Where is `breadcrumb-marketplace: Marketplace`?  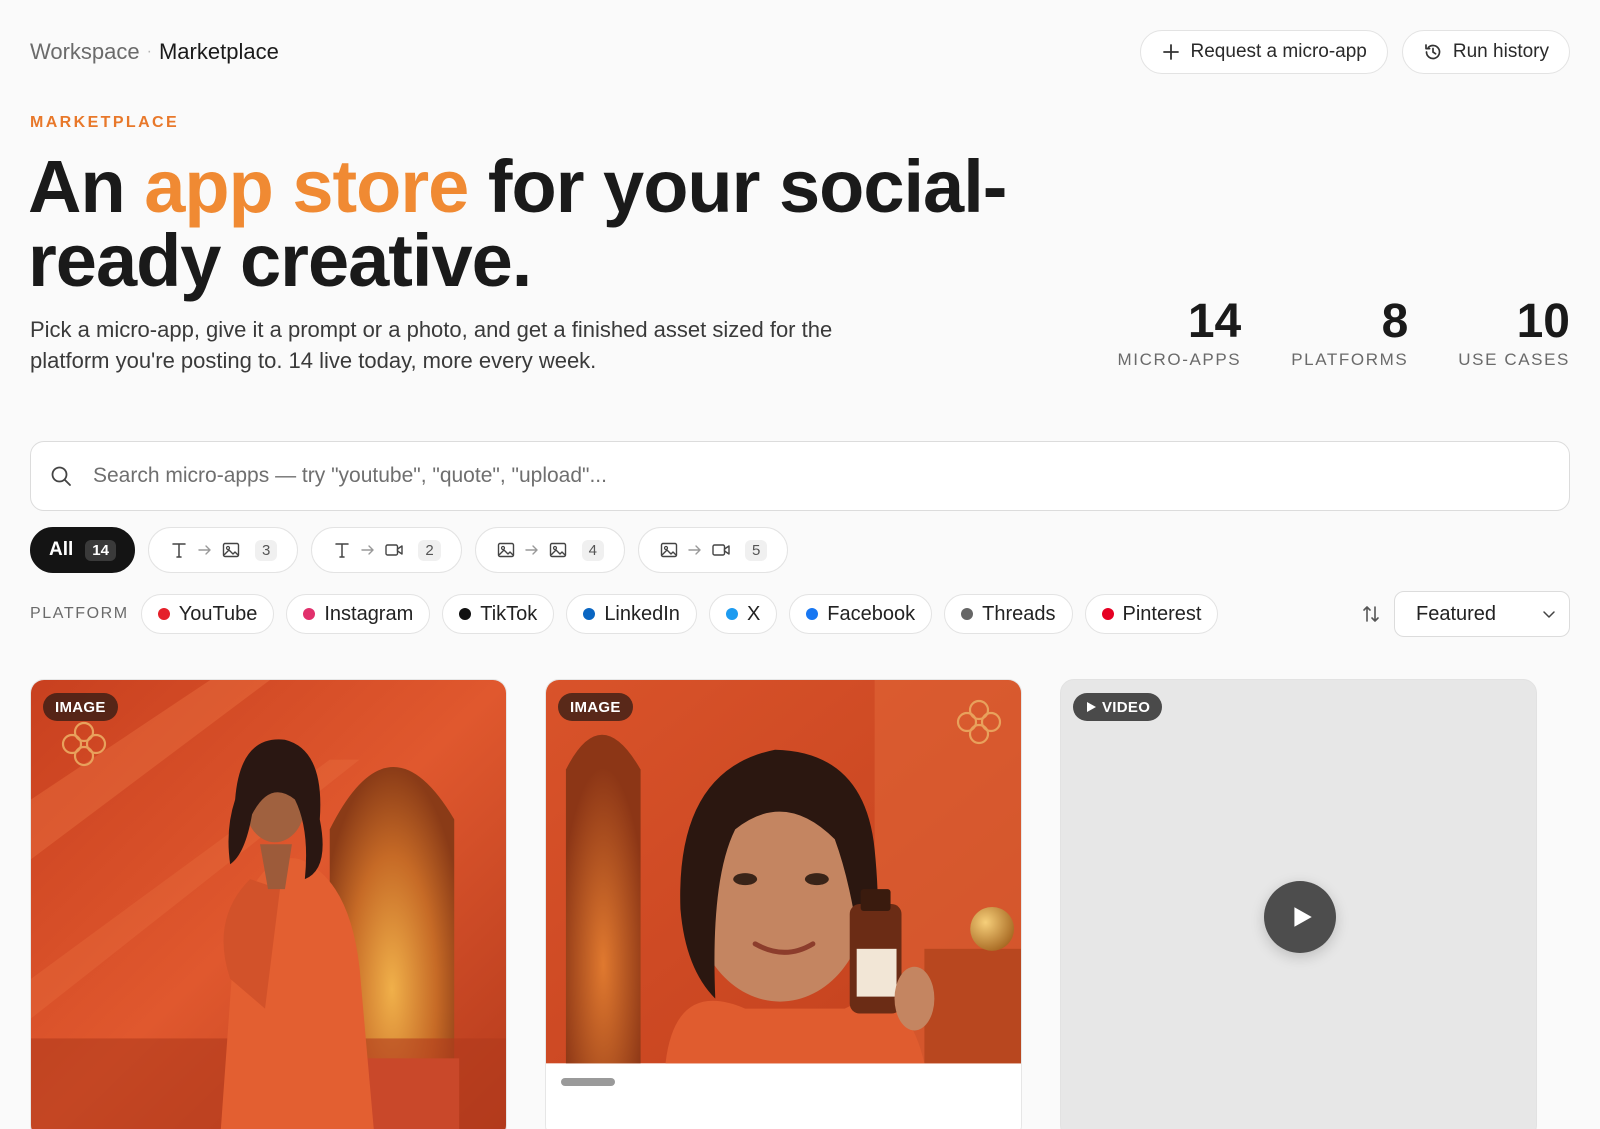 breadcrumb-marketplace: Marketplace is located at coordinates (218, 51).